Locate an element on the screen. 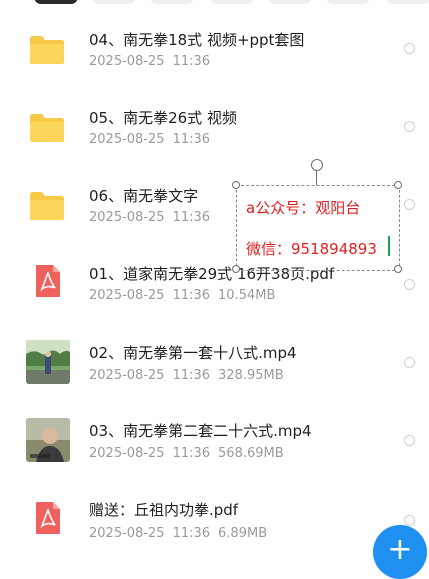 Image resolution: width=429 pixels, height=579 pixels. file-size: 328.95MB is located at coordinates (251, 375).